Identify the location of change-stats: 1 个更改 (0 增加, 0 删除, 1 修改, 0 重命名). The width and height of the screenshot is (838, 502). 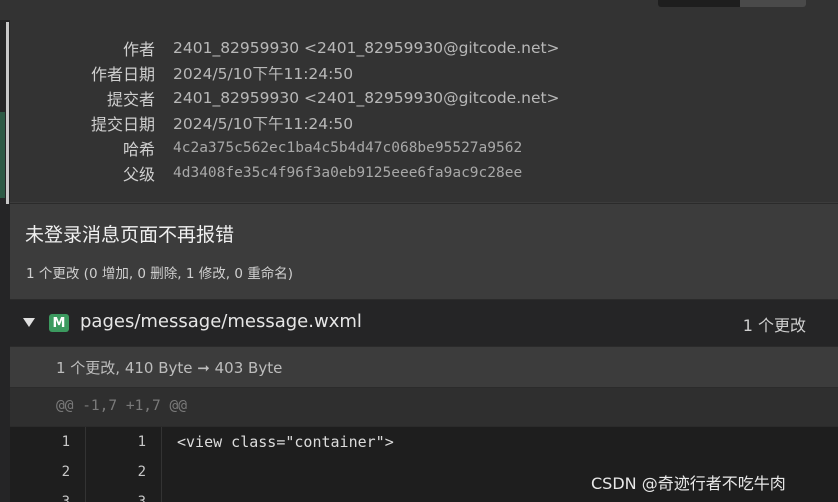
(159, 274).